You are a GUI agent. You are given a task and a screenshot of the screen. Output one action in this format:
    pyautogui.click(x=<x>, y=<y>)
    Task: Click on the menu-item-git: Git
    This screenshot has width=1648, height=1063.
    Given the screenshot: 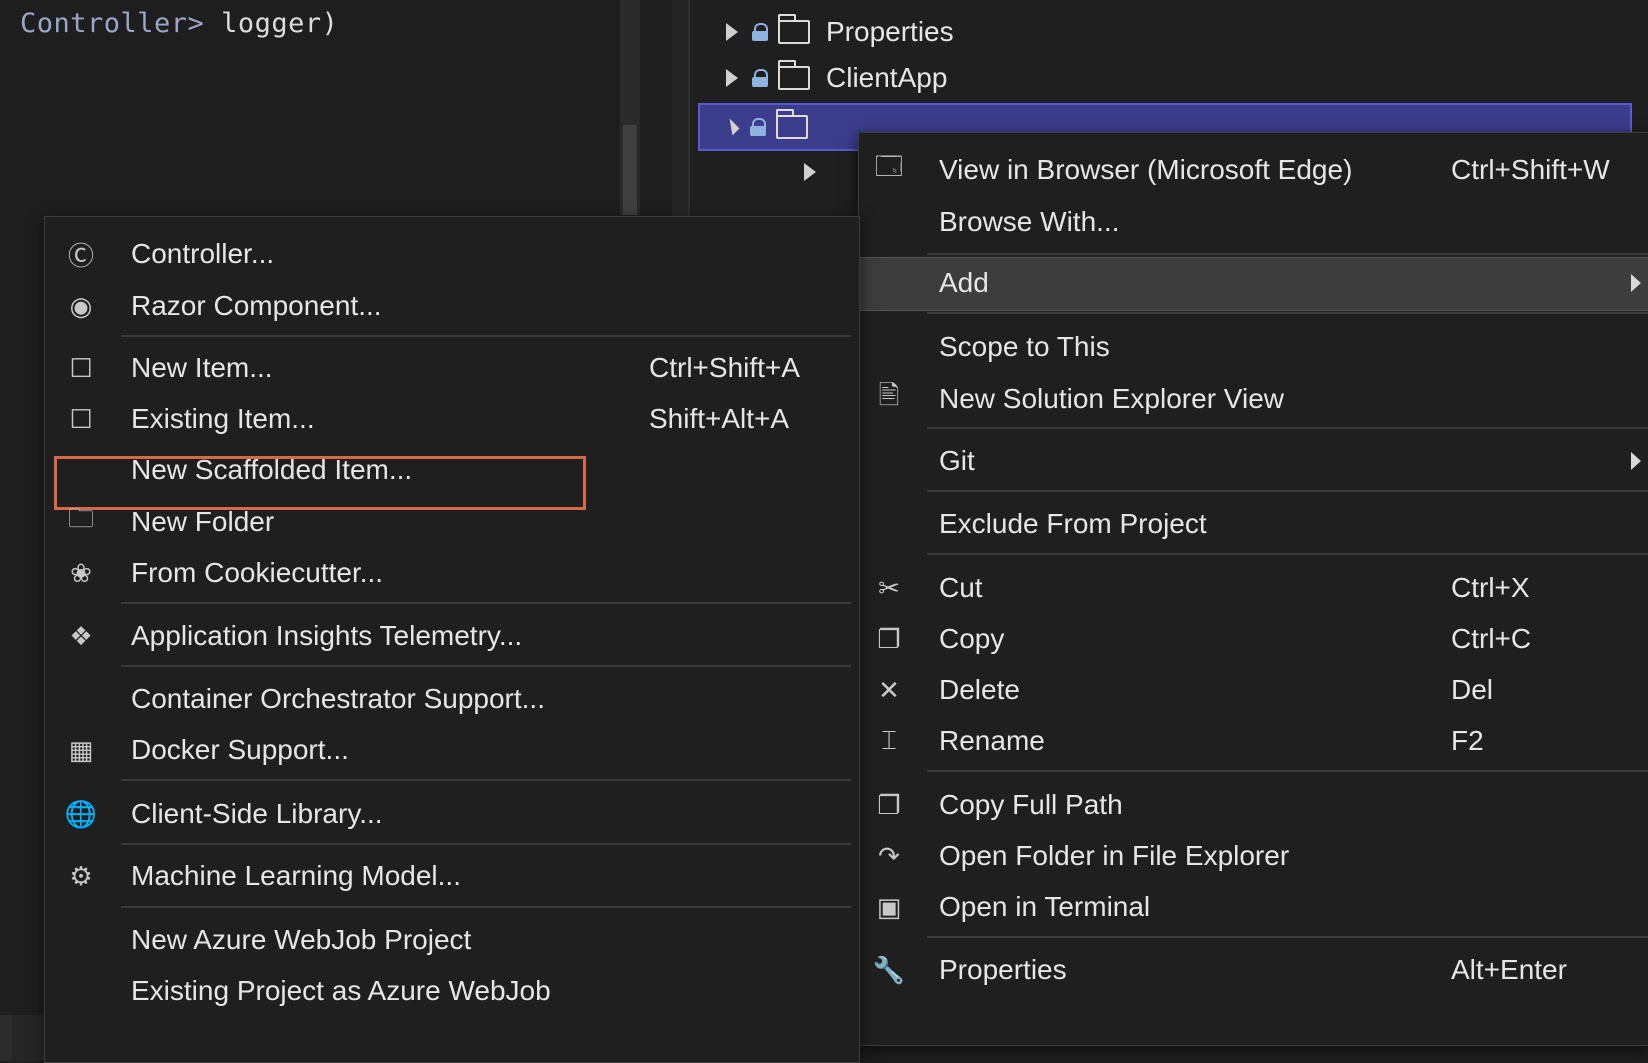 What is the action you would take?
    pyautogui.click(x=1253, y=461)
    